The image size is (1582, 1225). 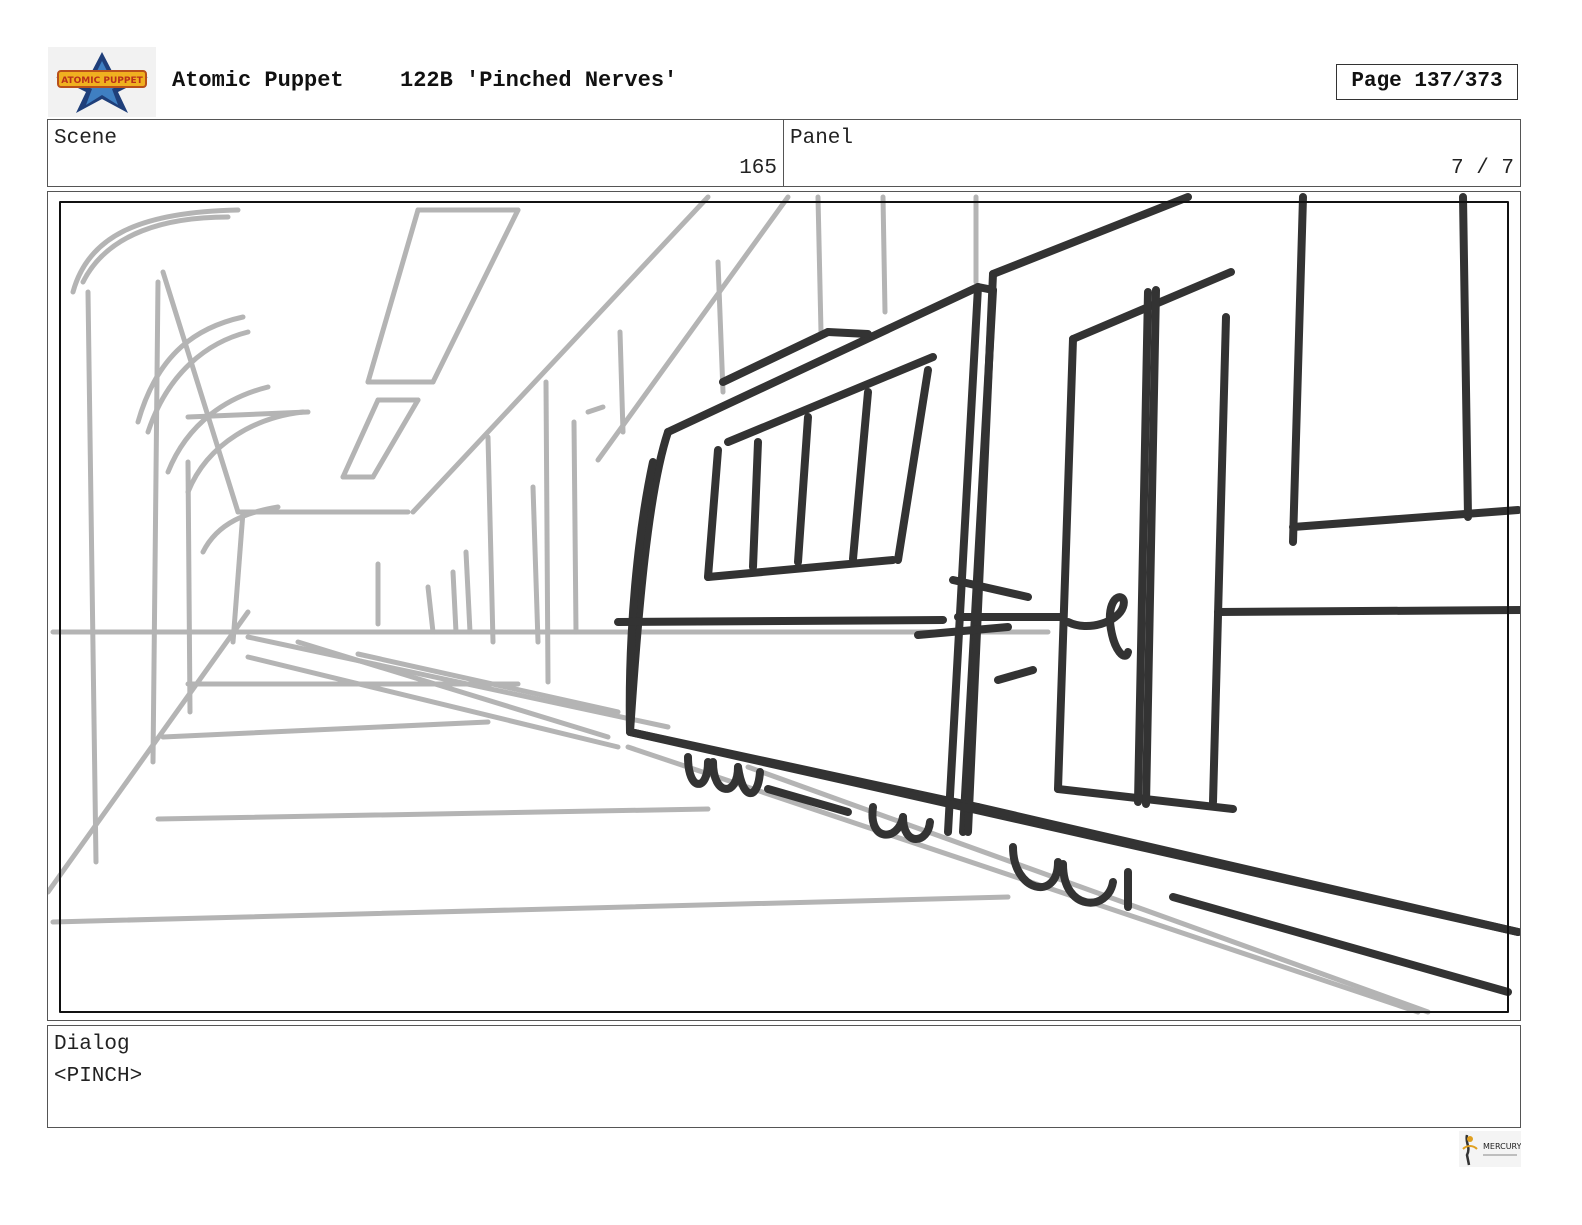 What do you see at coordinates (416, 153) in the screenshot?
I see `scene-cell: Scene 165` at bounding box center [416, 153].